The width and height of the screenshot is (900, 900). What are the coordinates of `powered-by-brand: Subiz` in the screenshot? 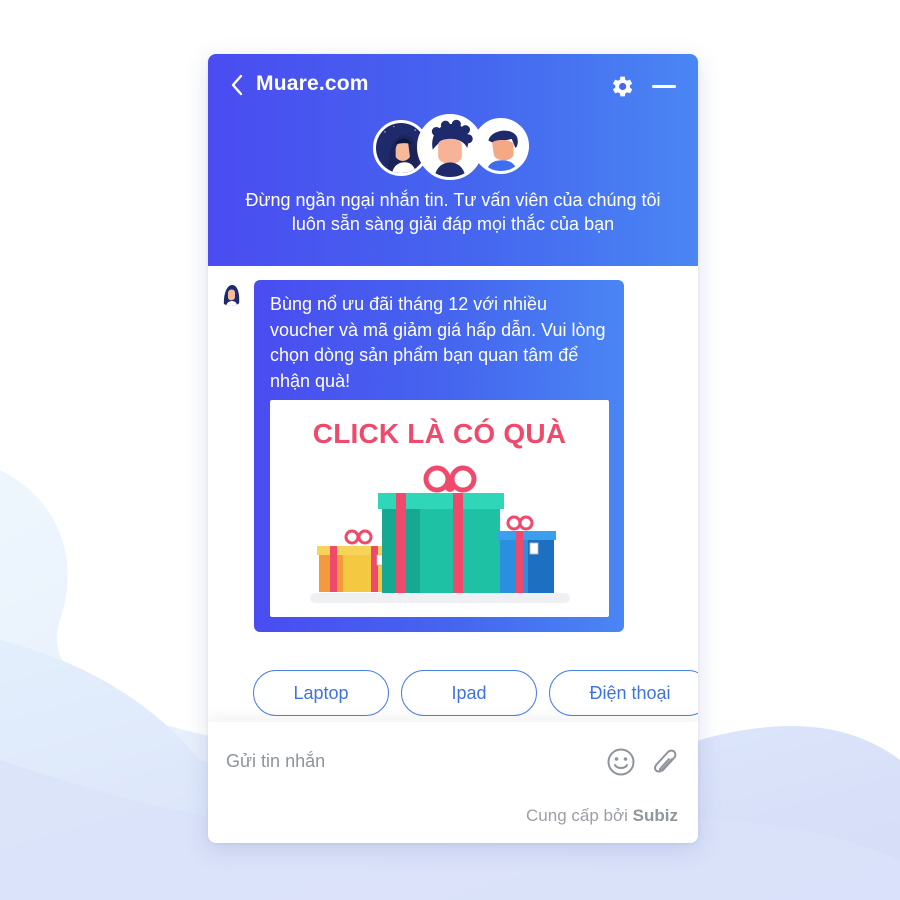 It's located at (655, 815).